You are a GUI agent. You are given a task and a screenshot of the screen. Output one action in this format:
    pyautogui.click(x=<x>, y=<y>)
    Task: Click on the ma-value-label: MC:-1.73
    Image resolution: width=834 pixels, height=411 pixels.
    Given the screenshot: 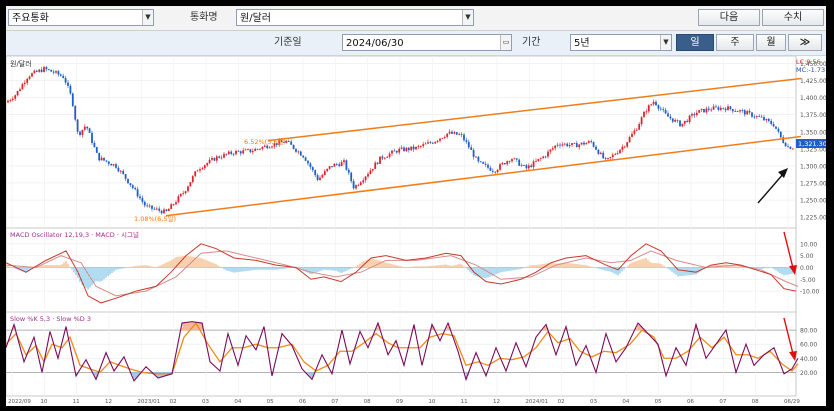 What is the action you would take?
    pyautogui.click(x=810, y=70)
    